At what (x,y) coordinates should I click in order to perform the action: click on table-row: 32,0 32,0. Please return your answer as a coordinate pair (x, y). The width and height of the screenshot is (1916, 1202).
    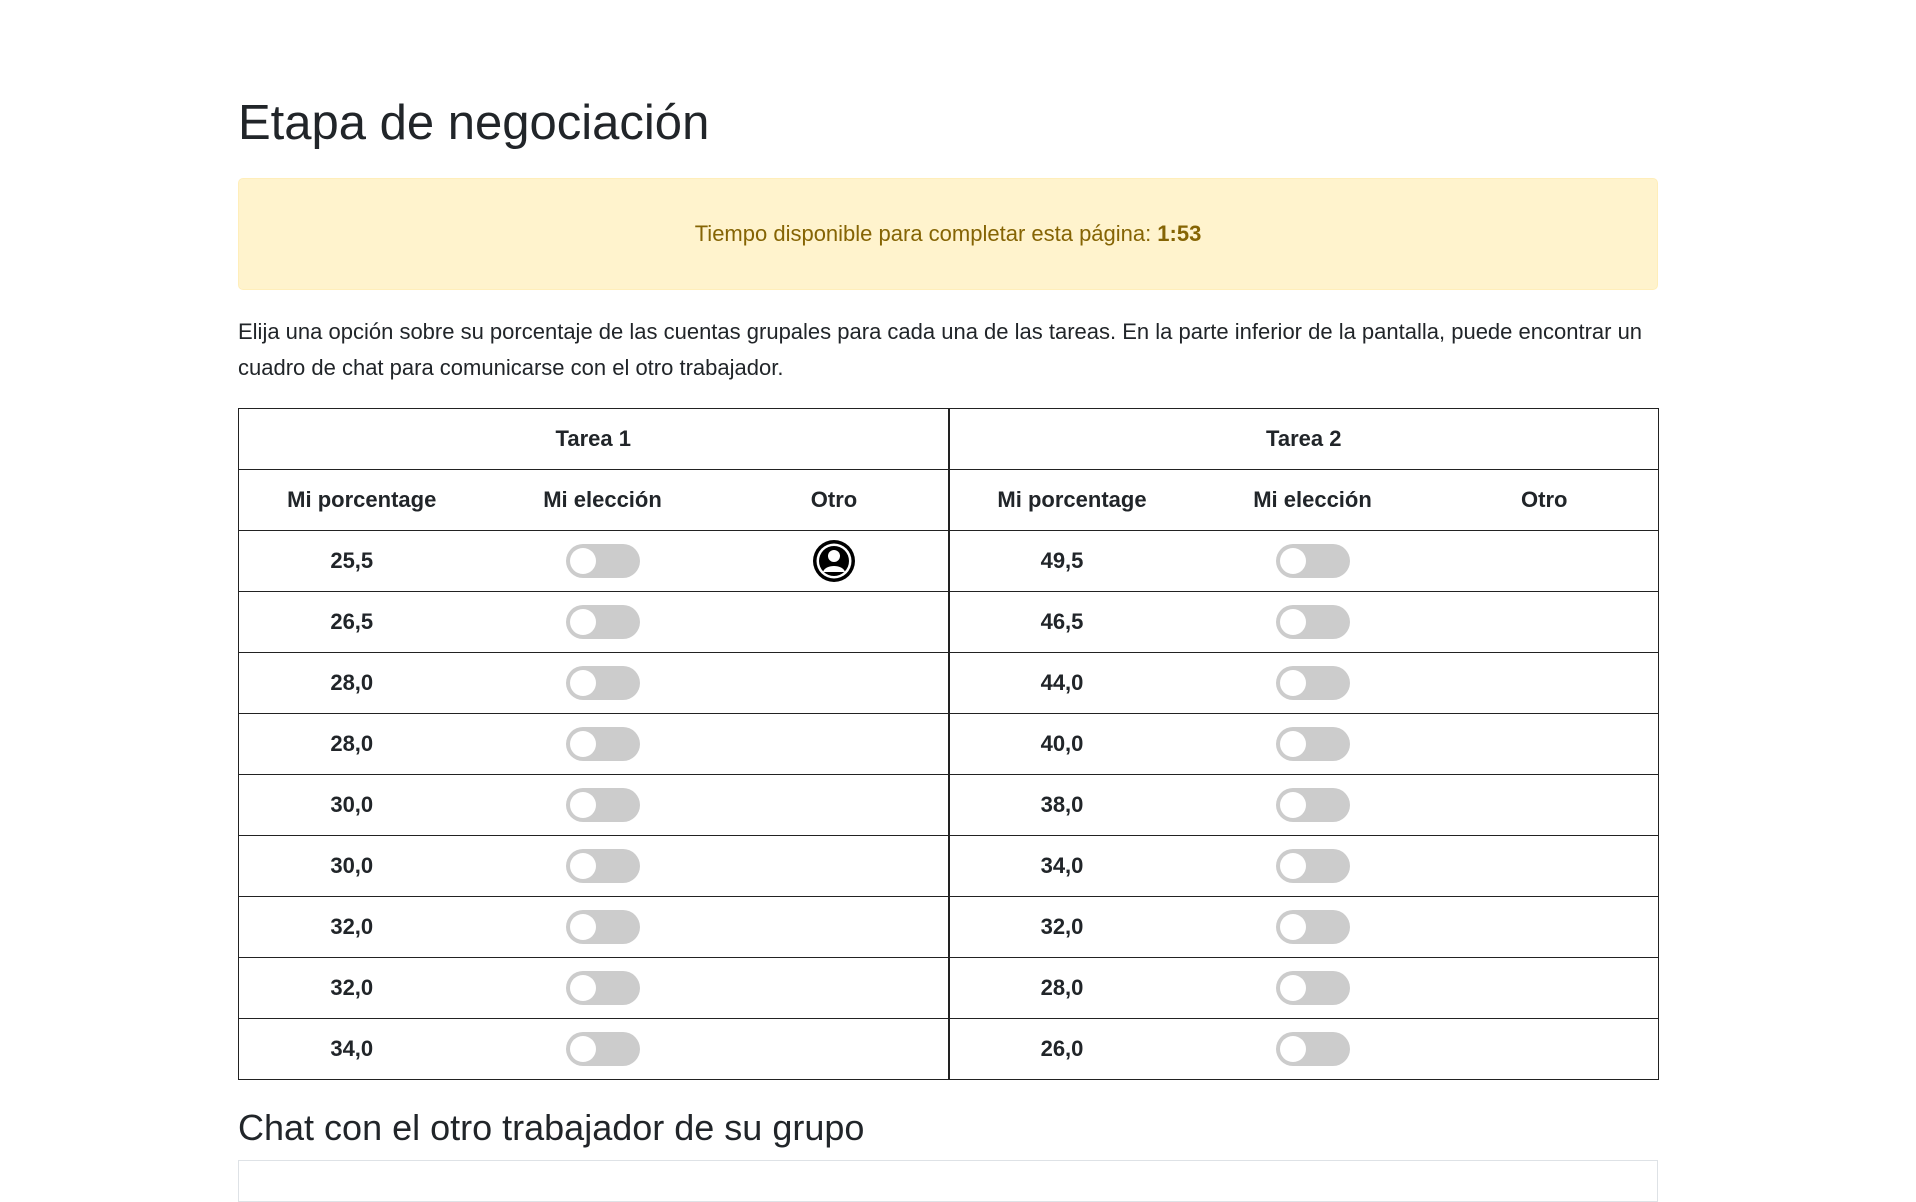
    Looking at the image, I should click on (948, 927).